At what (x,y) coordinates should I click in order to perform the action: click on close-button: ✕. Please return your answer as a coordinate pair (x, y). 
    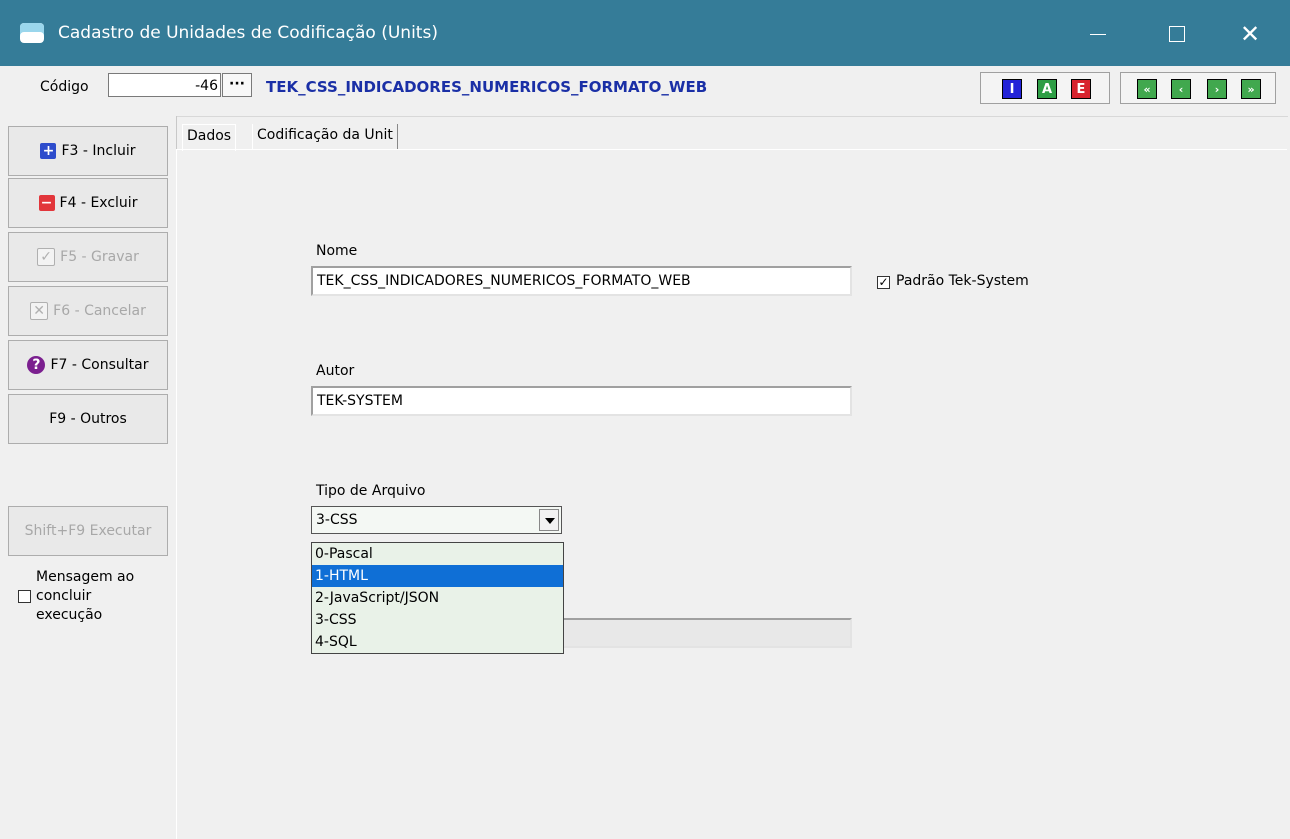
    Looking at the image, I should click on (1250, 34).